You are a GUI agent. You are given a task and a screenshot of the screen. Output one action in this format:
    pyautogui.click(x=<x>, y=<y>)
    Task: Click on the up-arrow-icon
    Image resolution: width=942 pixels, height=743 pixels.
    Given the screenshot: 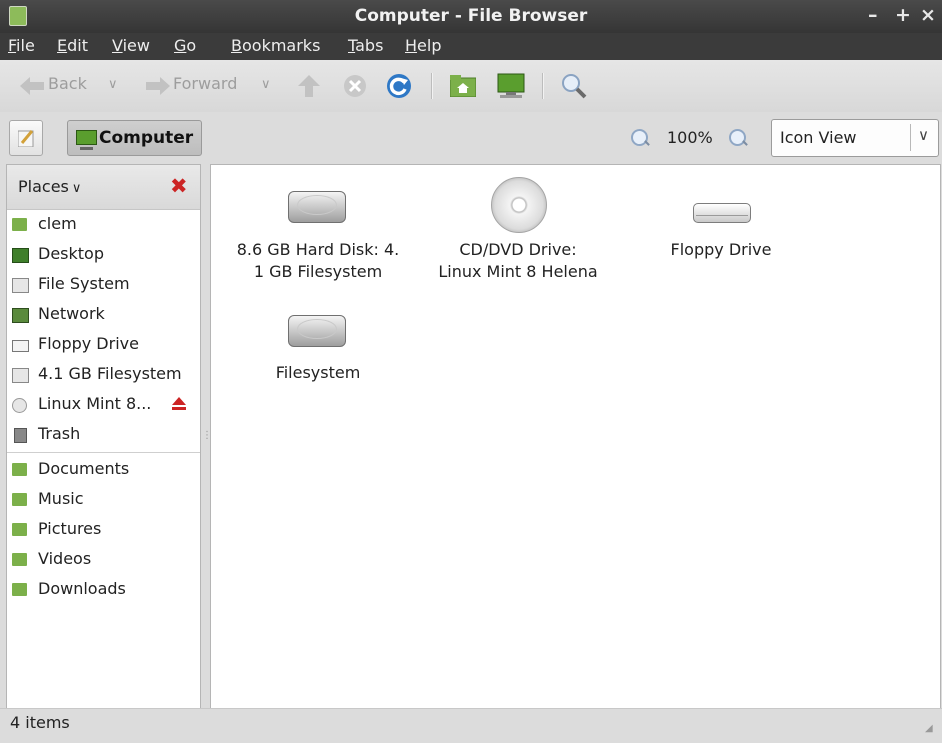 What is the action you would take?
    pyautogui.click(x=309, y=86)
    